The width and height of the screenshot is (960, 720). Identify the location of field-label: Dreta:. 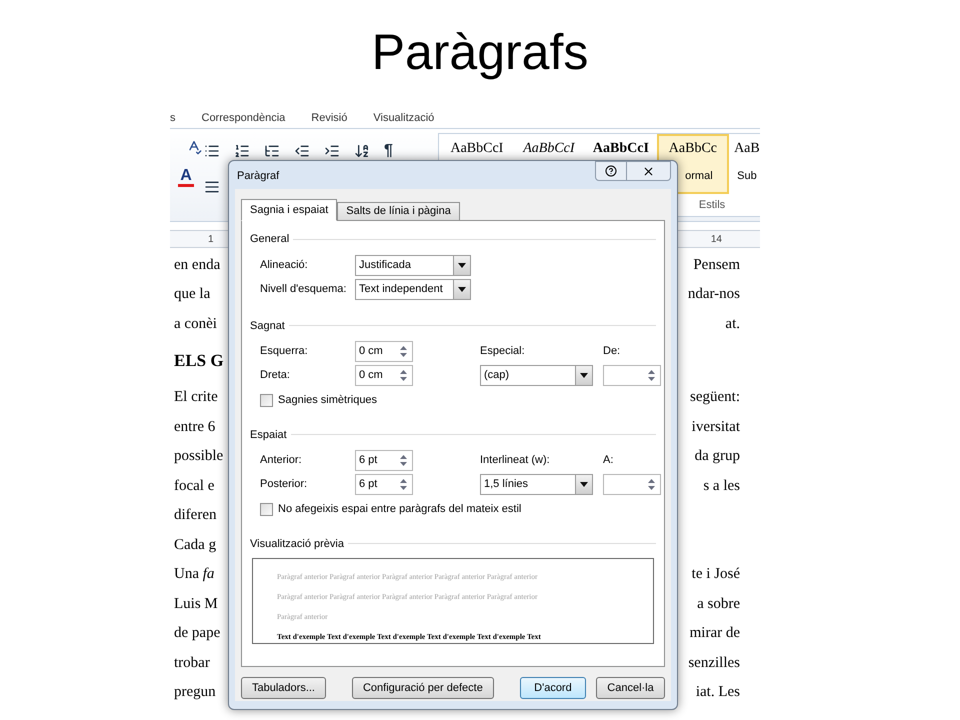
(275, 375).